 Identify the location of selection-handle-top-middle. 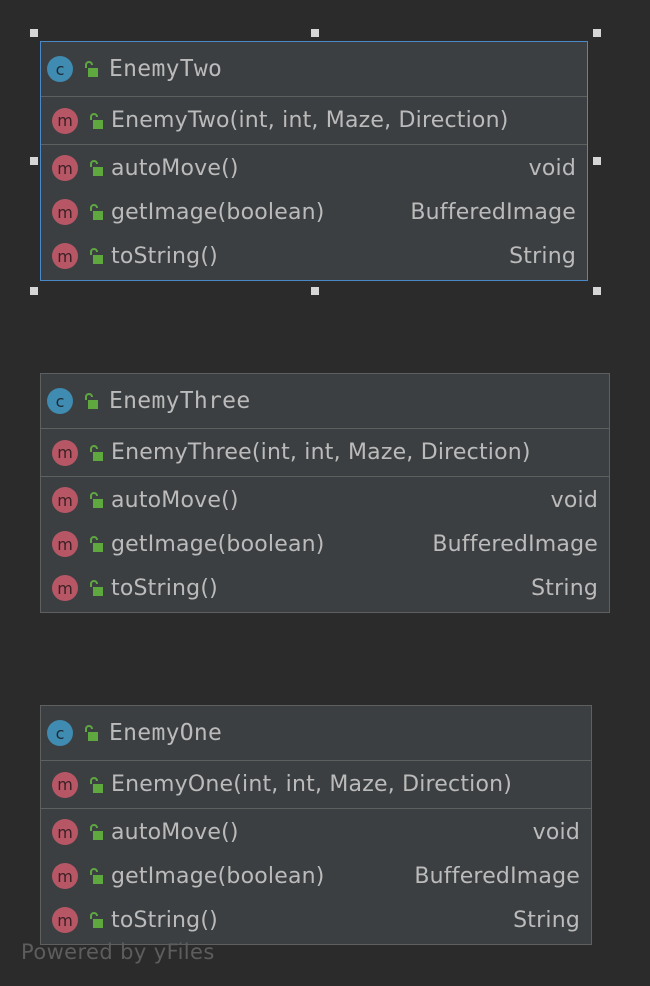
(315, 33).